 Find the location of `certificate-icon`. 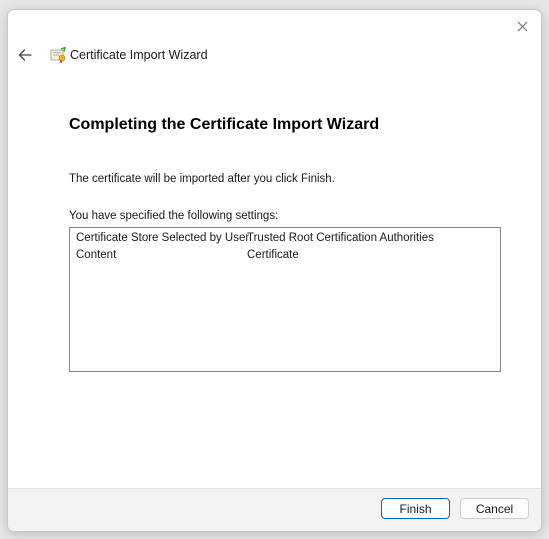

certificate-icon is located at coordinates (58, 55).